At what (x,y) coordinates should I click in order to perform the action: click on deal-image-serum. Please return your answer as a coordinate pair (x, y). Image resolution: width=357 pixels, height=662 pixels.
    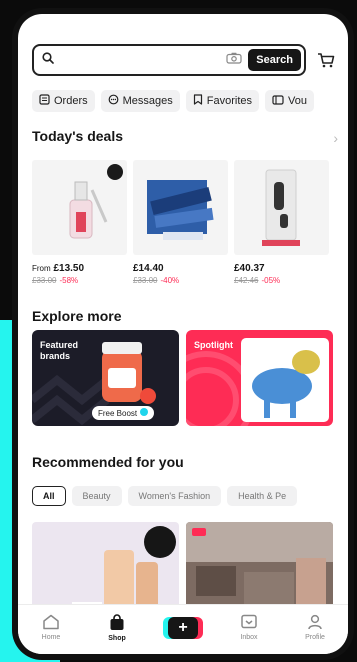
    Looking at the image, I should click on (79, 207).